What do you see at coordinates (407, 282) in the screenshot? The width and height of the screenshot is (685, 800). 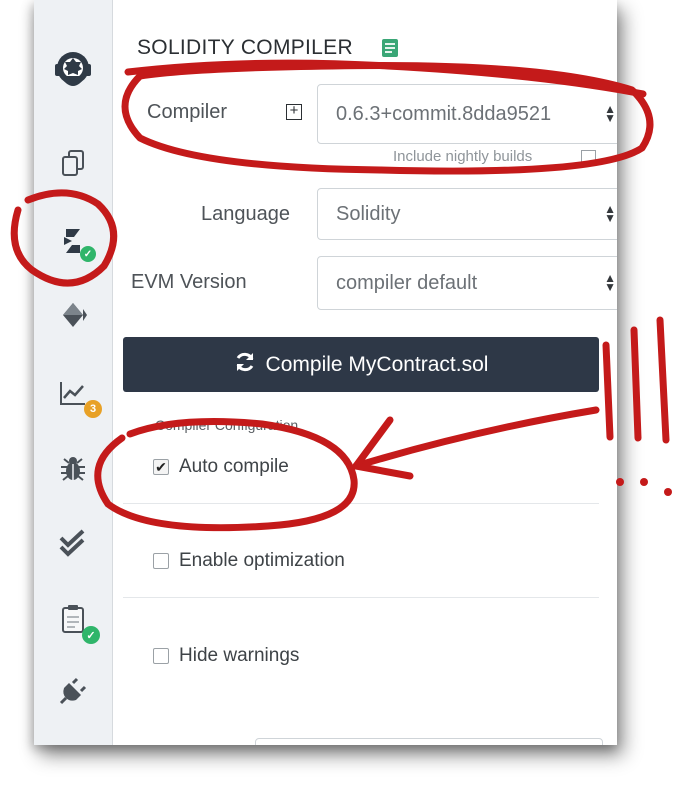 I see `evm-version-value: compiler default` at bounding box center [407, 282].